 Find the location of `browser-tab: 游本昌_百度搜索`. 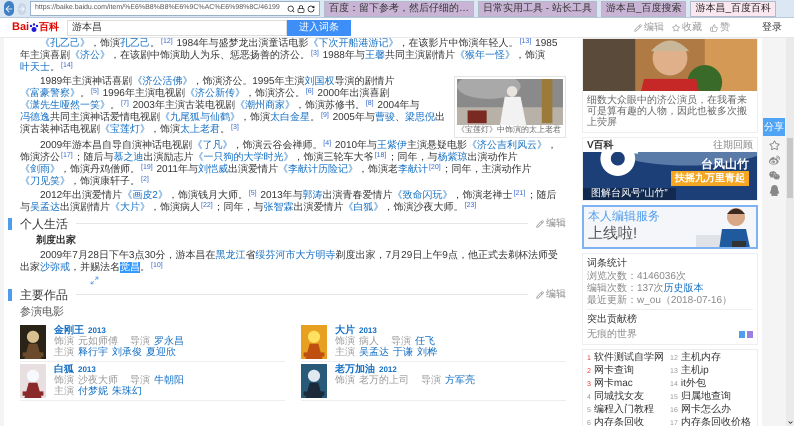

browser-tab: 游本昌_百度搜索 is located at coordinates (643, 8).